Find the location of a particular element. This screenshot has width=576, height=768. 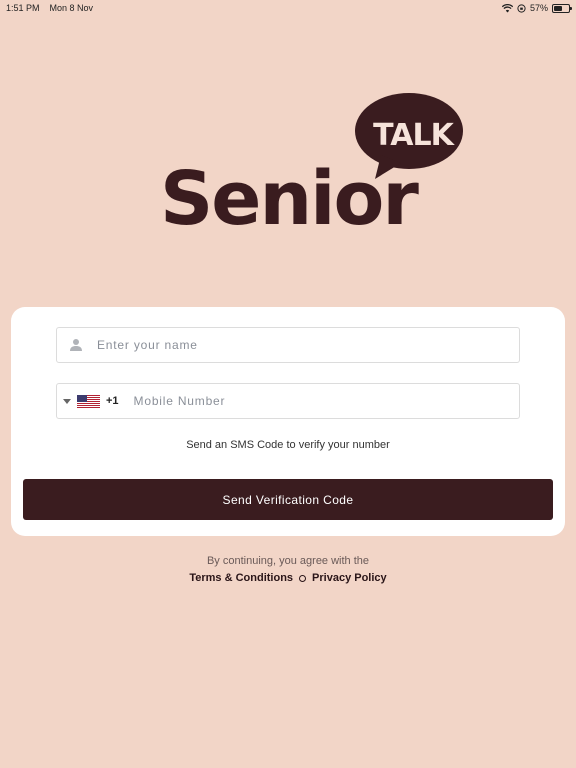

logo-talk-text: TALK is located at coordinates (413, 135).